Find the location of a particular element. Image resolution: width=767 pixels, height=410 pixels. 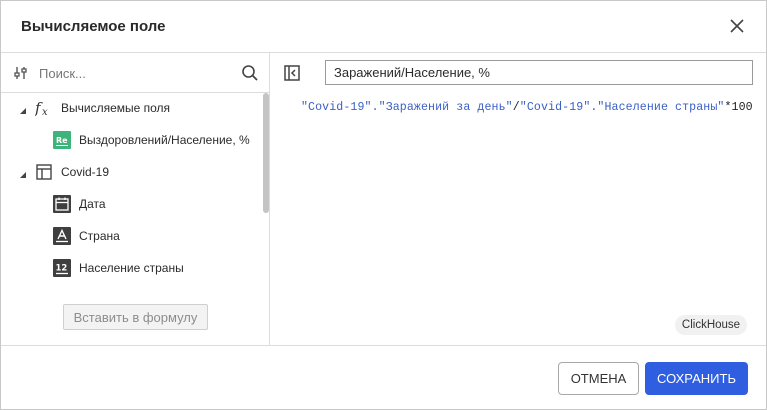

tree-label: Страна is located at coordinates (99, 236).